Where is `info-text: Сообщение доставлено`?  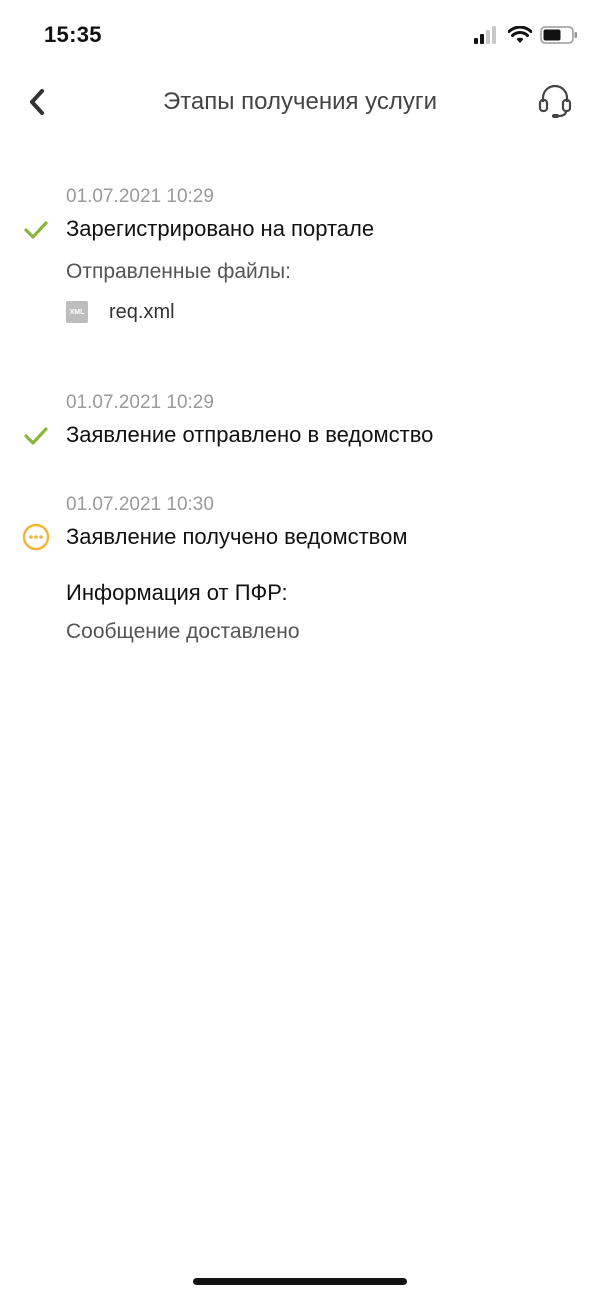
info-text: Сообщение доставлено is located at coordinates (183, 631).